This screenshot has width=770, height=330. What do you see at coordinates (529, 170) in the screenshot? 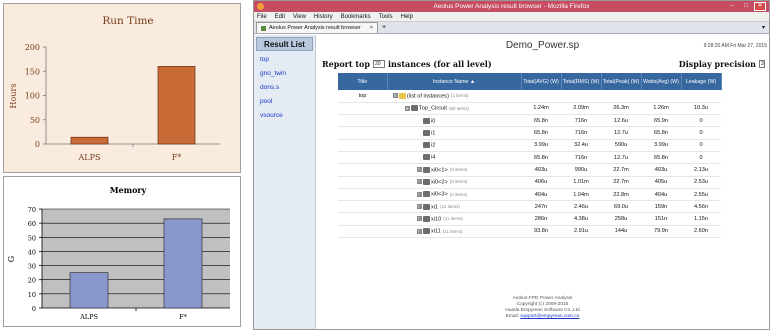
I see `table-row: ⊞ xi0<1> (3 items) 403u 990u 22.7m 403u 2.13u` at bounding box center [529, 170].